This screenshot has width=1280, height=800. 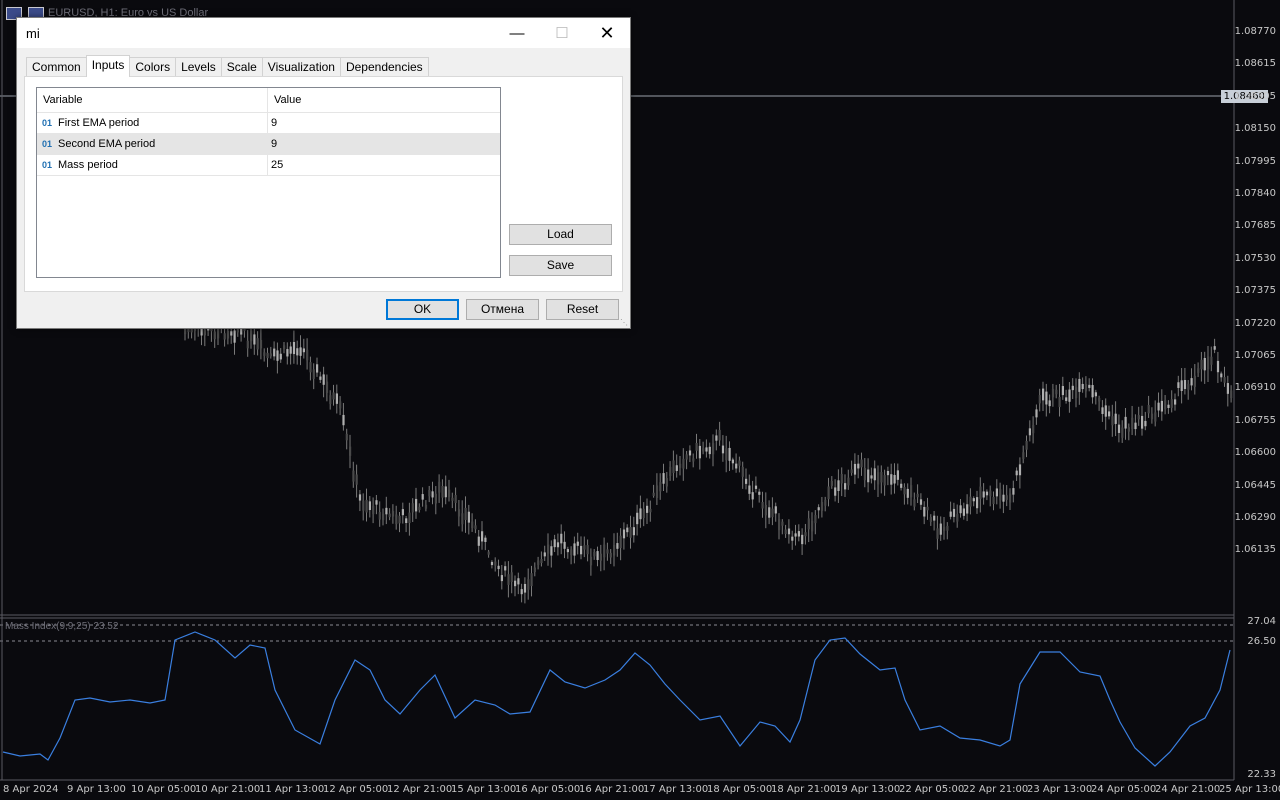 I want to click on table-row: 01 Second EMA period 9, so click(x=268, y=144).